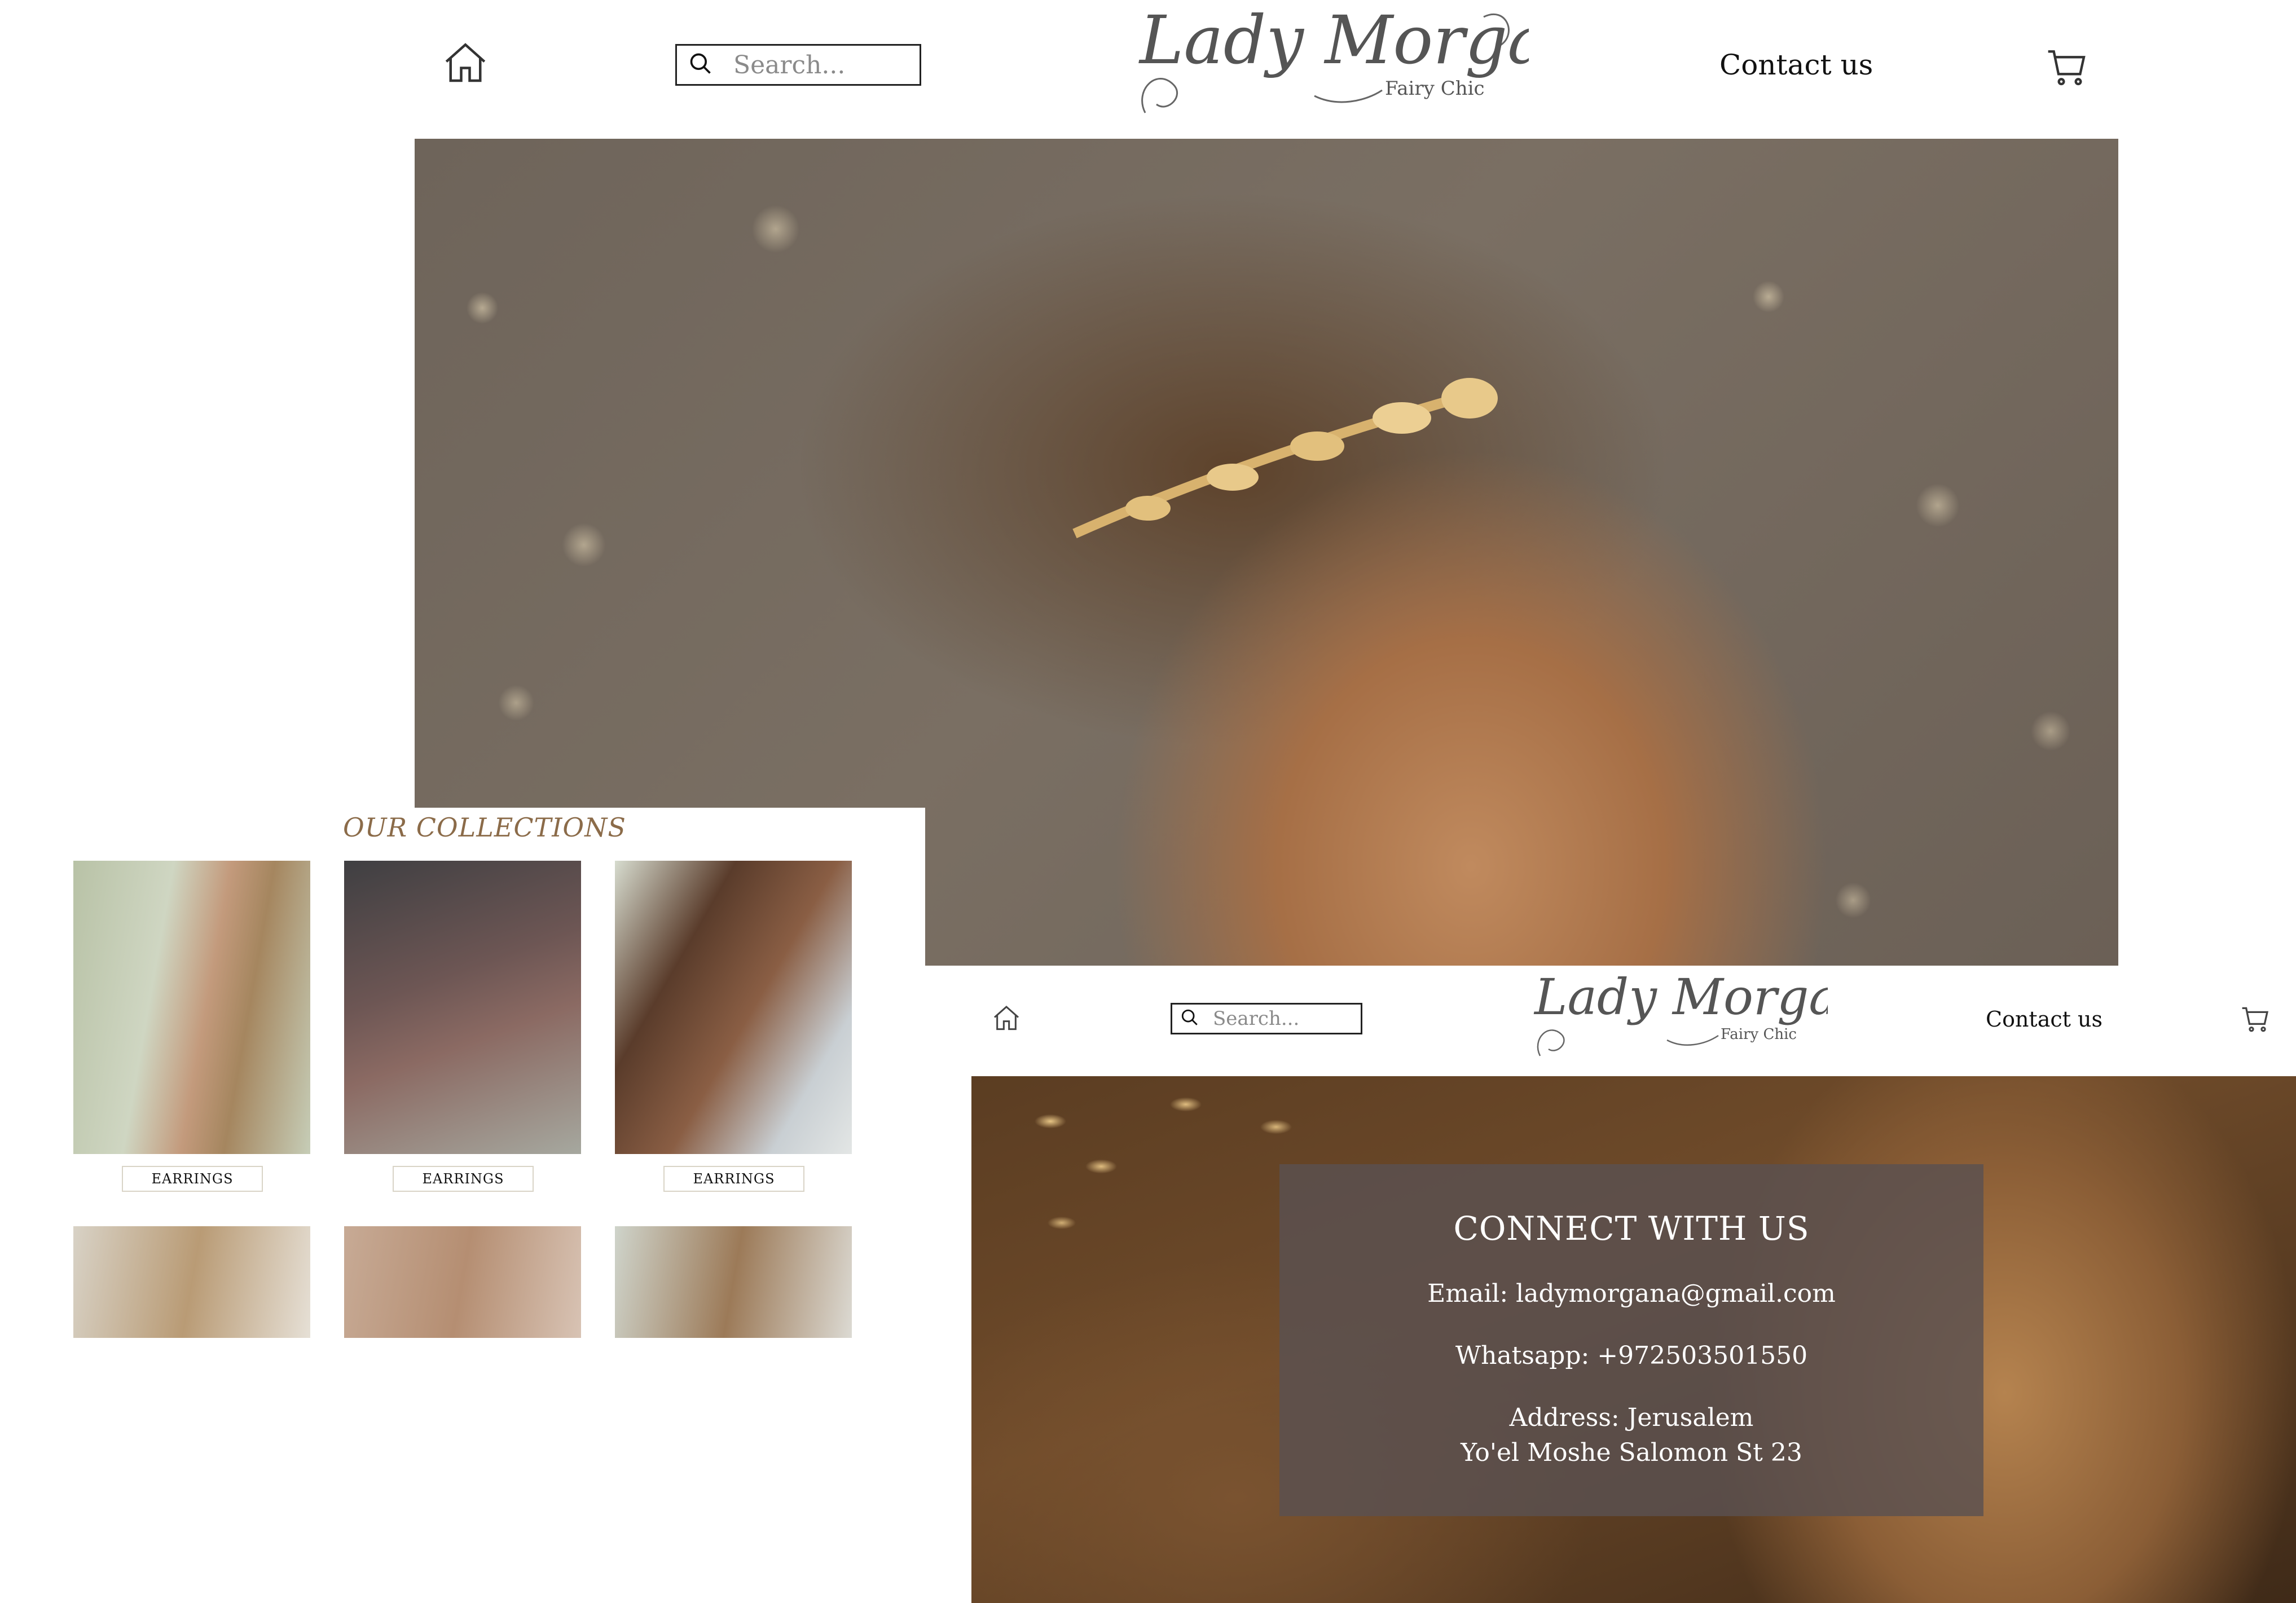 This screenshot has height=1603, width=2296. What do you see at coordinates (1631, 1417) in the screenshot?
I see `contact-address-line1: Address: Jerusalem` at bounding box center [1631, 1417].